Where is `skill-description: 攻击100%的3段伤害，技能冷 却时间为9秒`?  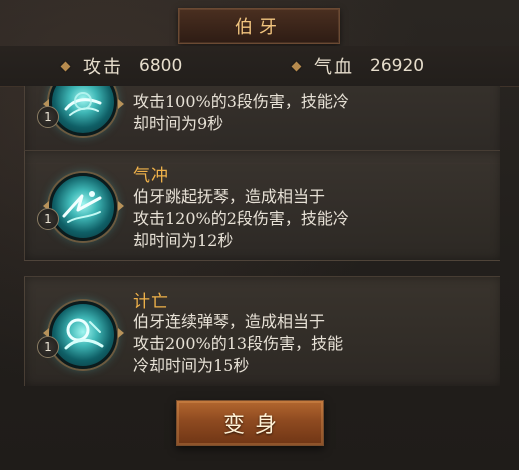 skill-description: 攻击100%的3段伤害，技能冷 却时间为9秒 is located at coordinates (253, 113).